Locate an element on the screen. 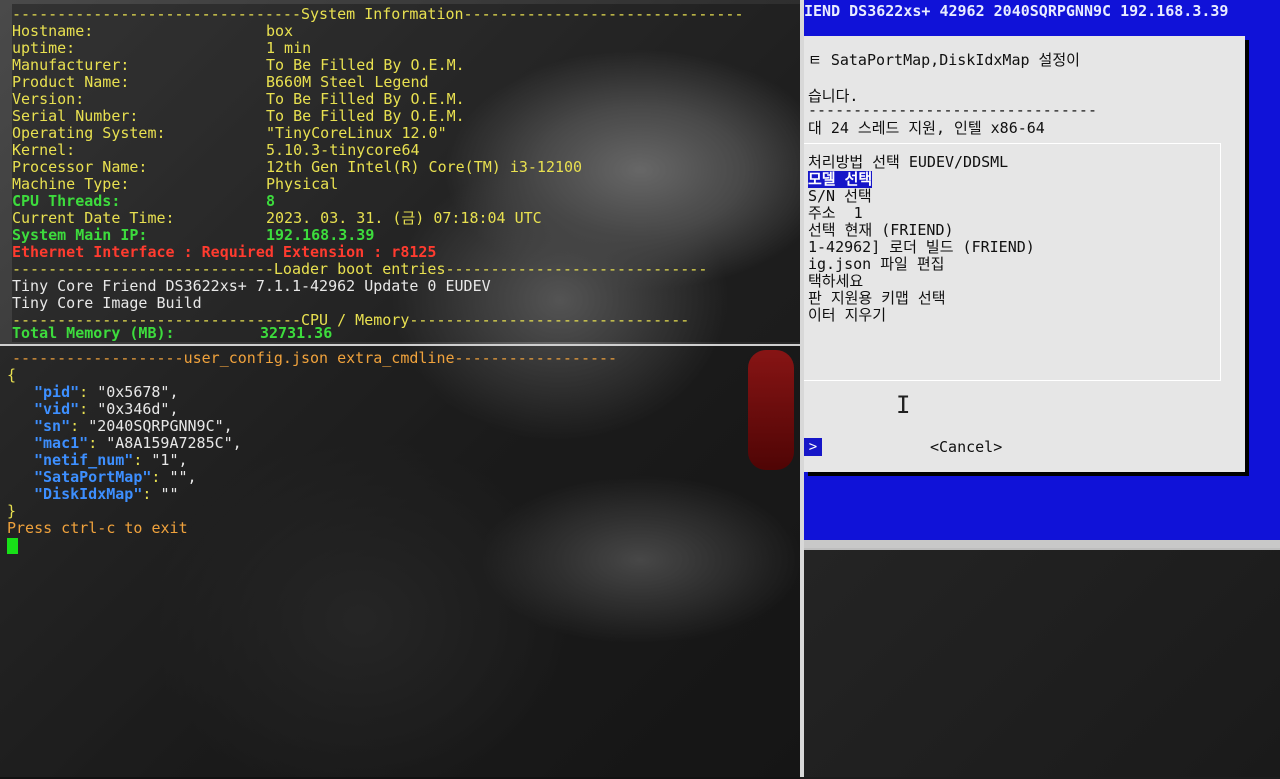 This screenshot has height=779, width=1280. dialog-text-line: 대 24 스레드 지원, 인텔 x86-64 is located at coordinates (926, 128).